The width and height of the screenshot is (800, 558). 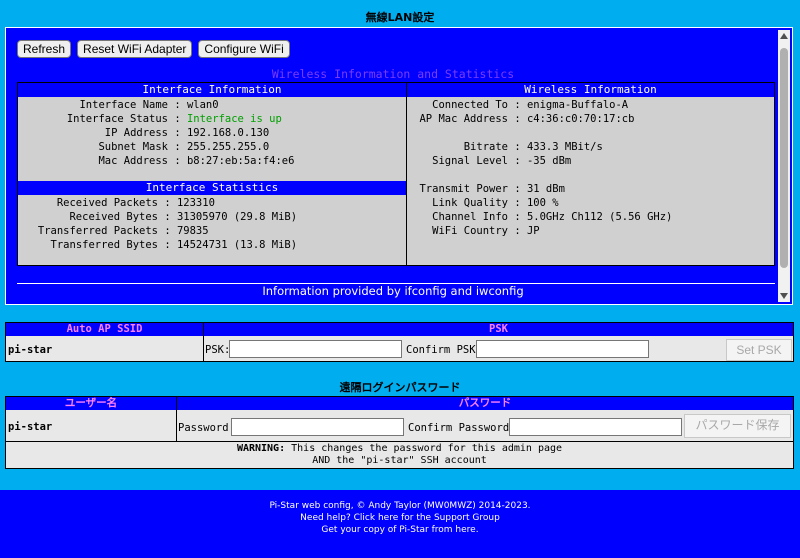 What do you see at coordinates (97, 231) in the screenshot?
I see `info-key: Transferred Packets` at bounding box center [97, 231].